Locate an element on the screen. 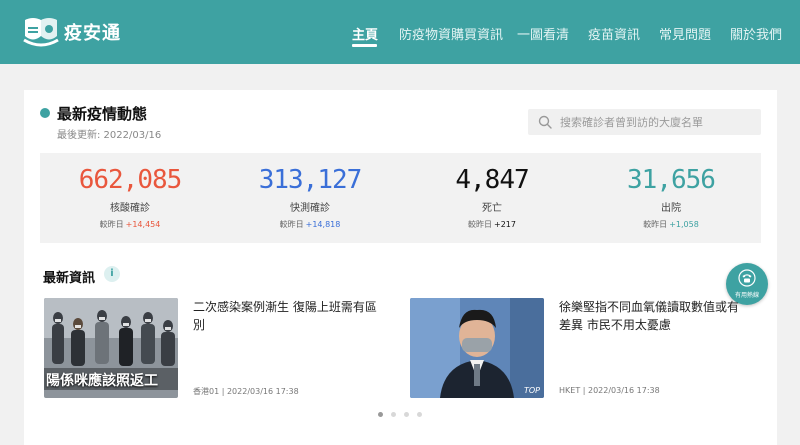 The width and height of the screenshot is (800, 445). last-updated: 最後更新: 2022/03/16 is located at coordinates (109, 135).